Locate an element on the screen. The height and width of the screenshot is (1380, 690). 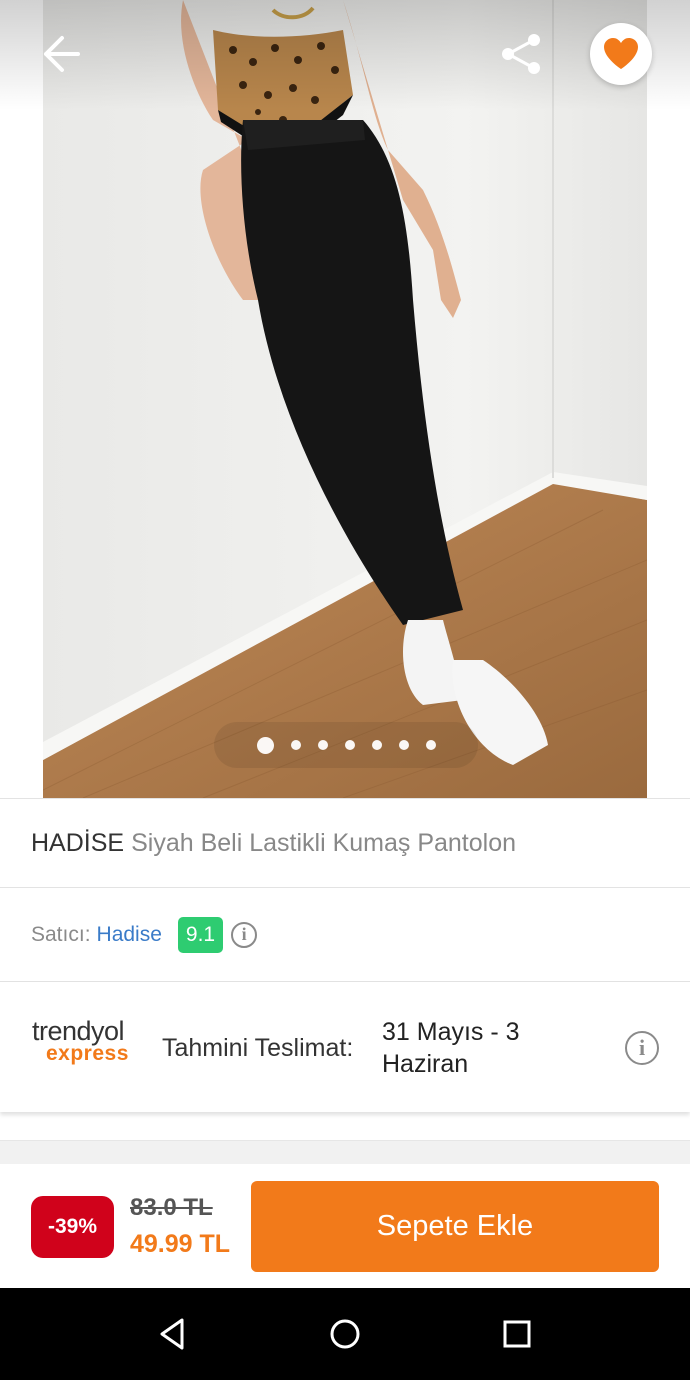
triangle-back-icon is located at coordinates (172, 1334).